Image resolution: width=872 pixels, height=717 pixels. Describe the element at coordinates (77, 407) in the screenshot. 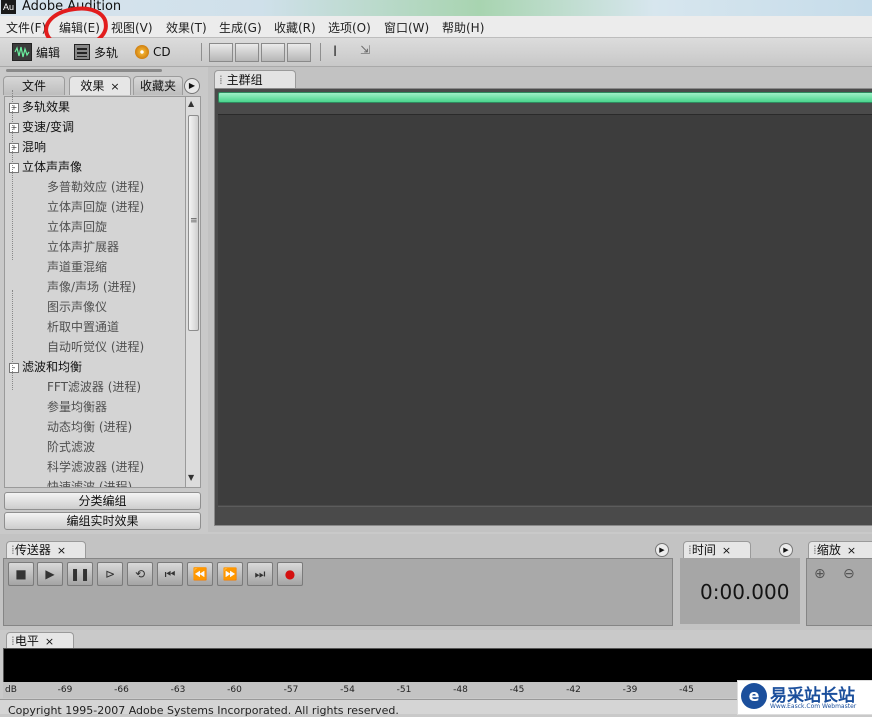

I see `tree-item: 参量均衡器` at that location.